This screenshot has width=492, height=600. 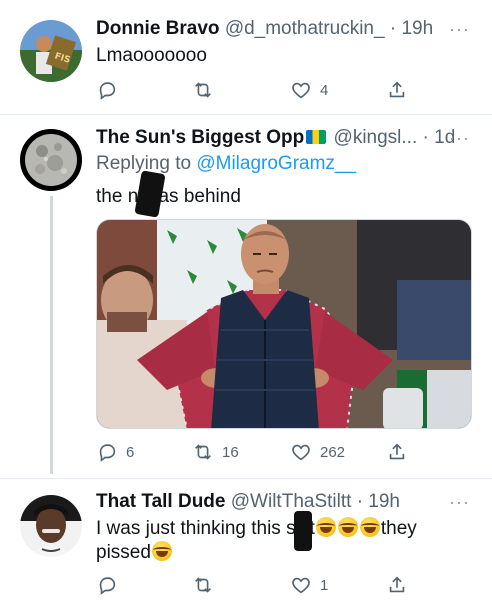 I want to click on tweet-text-line2: pissed, so click(x=134, y=553).